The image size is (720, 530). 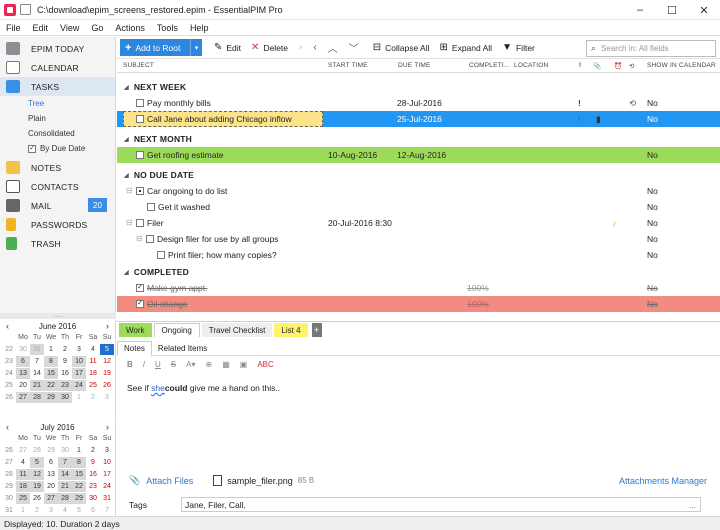 I want to click on task-row: ⊟ Filer 20-Jul-2016 8:30 ♪ No, so click(x=418, y=223).